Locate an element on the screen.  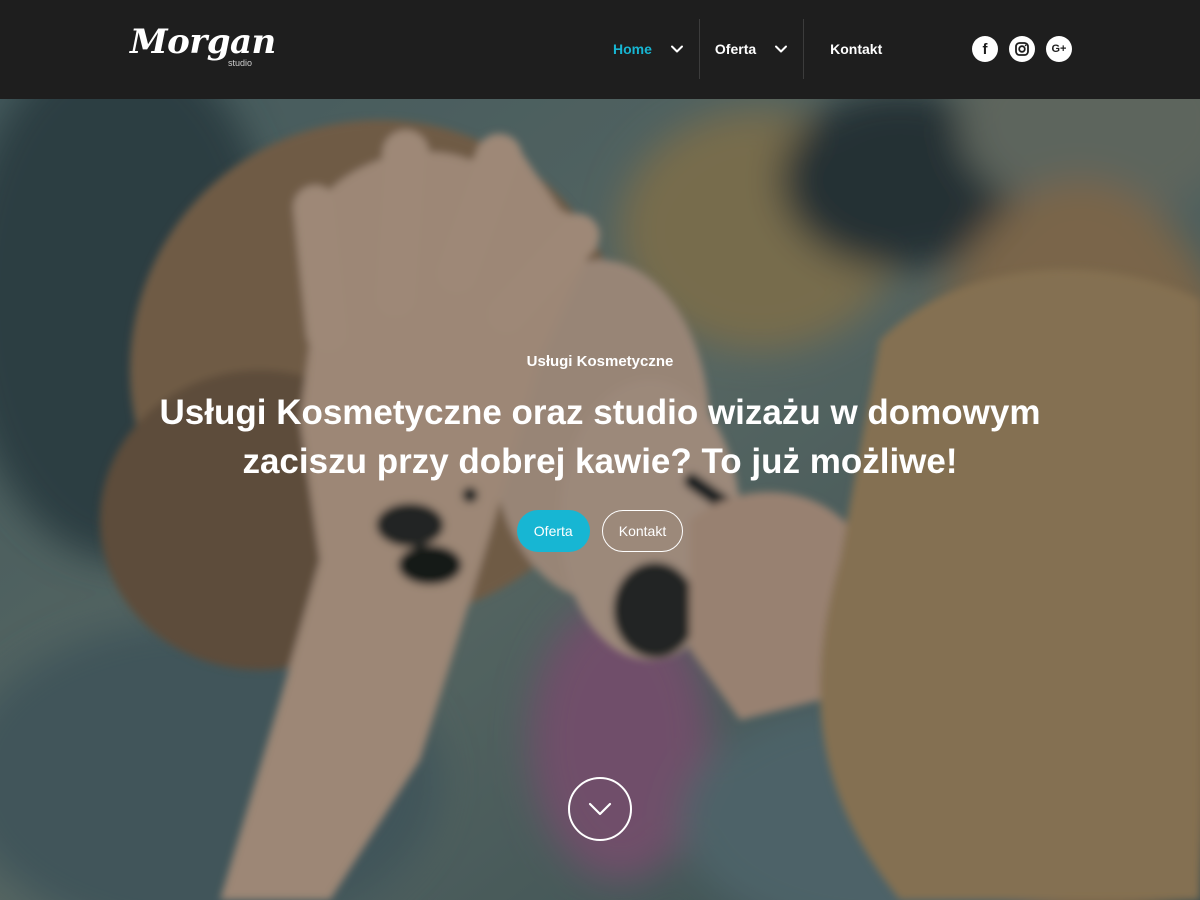
site-header: Morgan studio Home Oferta Kontakt f G+ is located at coordinates (600, 49).